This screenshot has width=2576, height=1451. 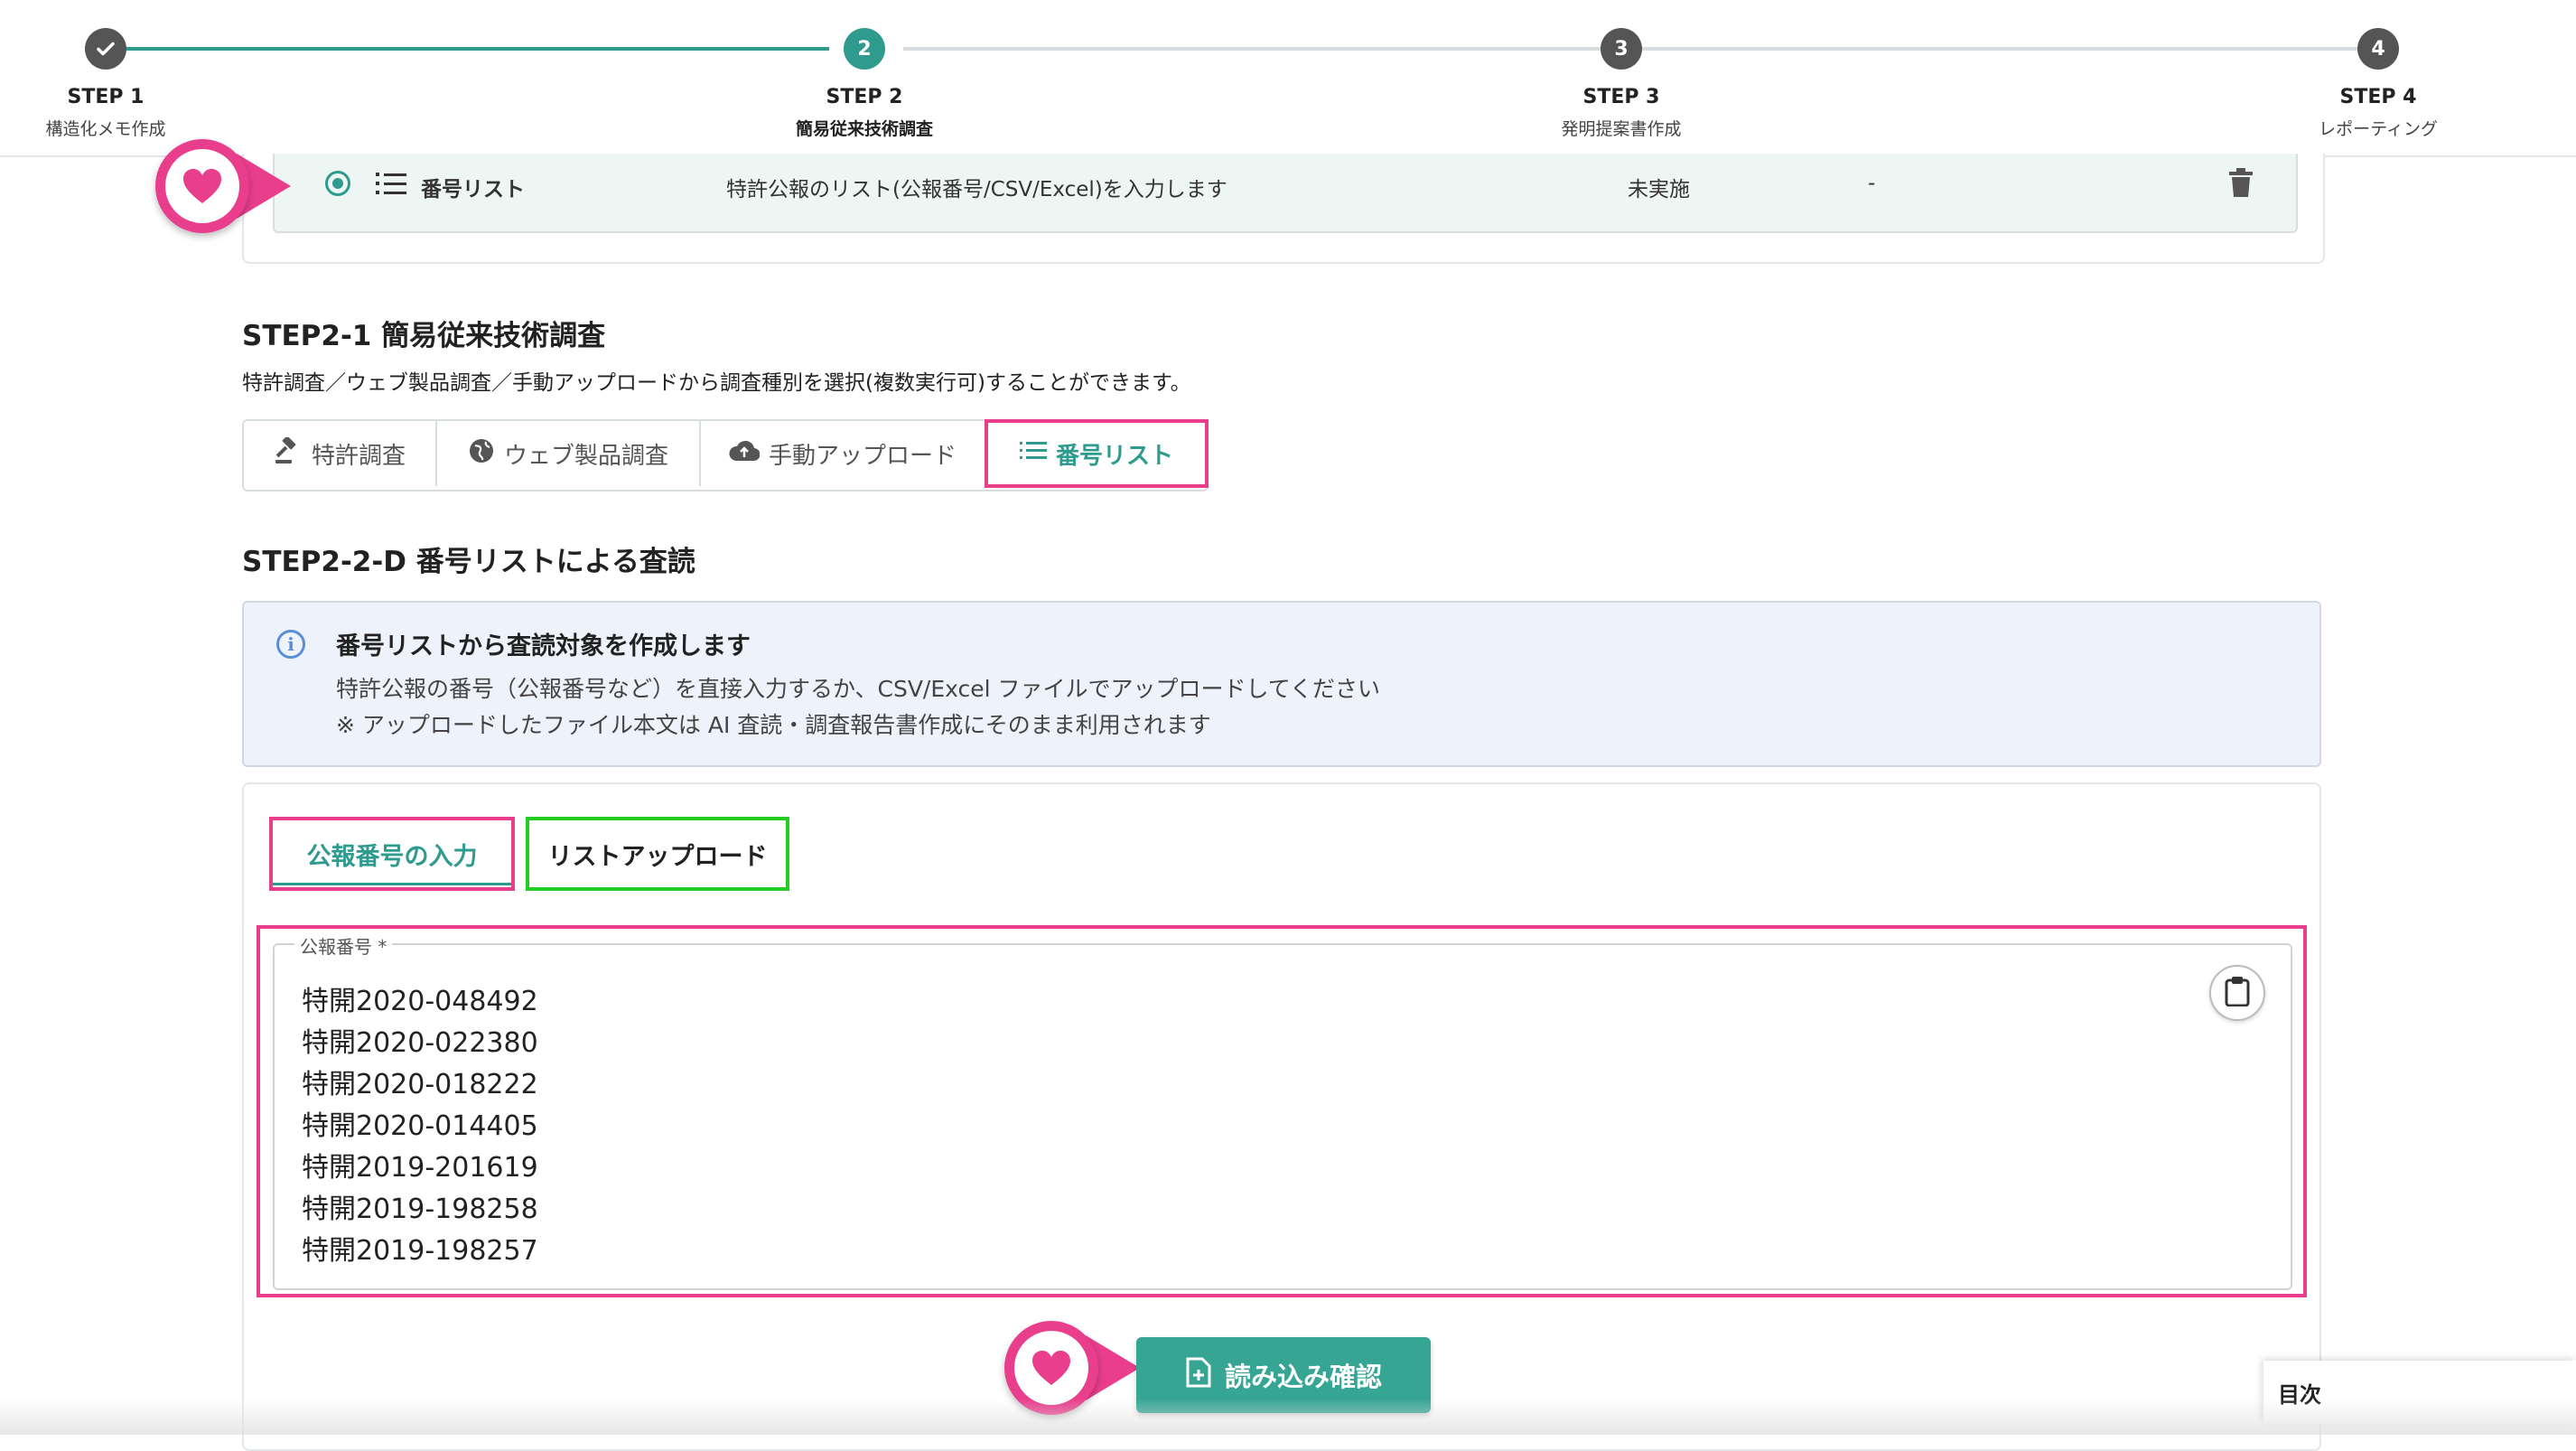 I want to click on gavel-icon, so click(x=288, y=453).